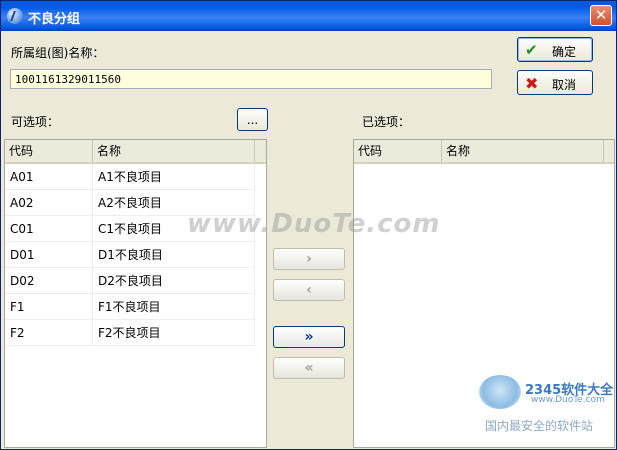 The width and height of the screenshot is (617, 450). Describe the element at coordinates (58, 53) in the screenshot. I see `group-name-label: 所属组(图)名称：` at that location.